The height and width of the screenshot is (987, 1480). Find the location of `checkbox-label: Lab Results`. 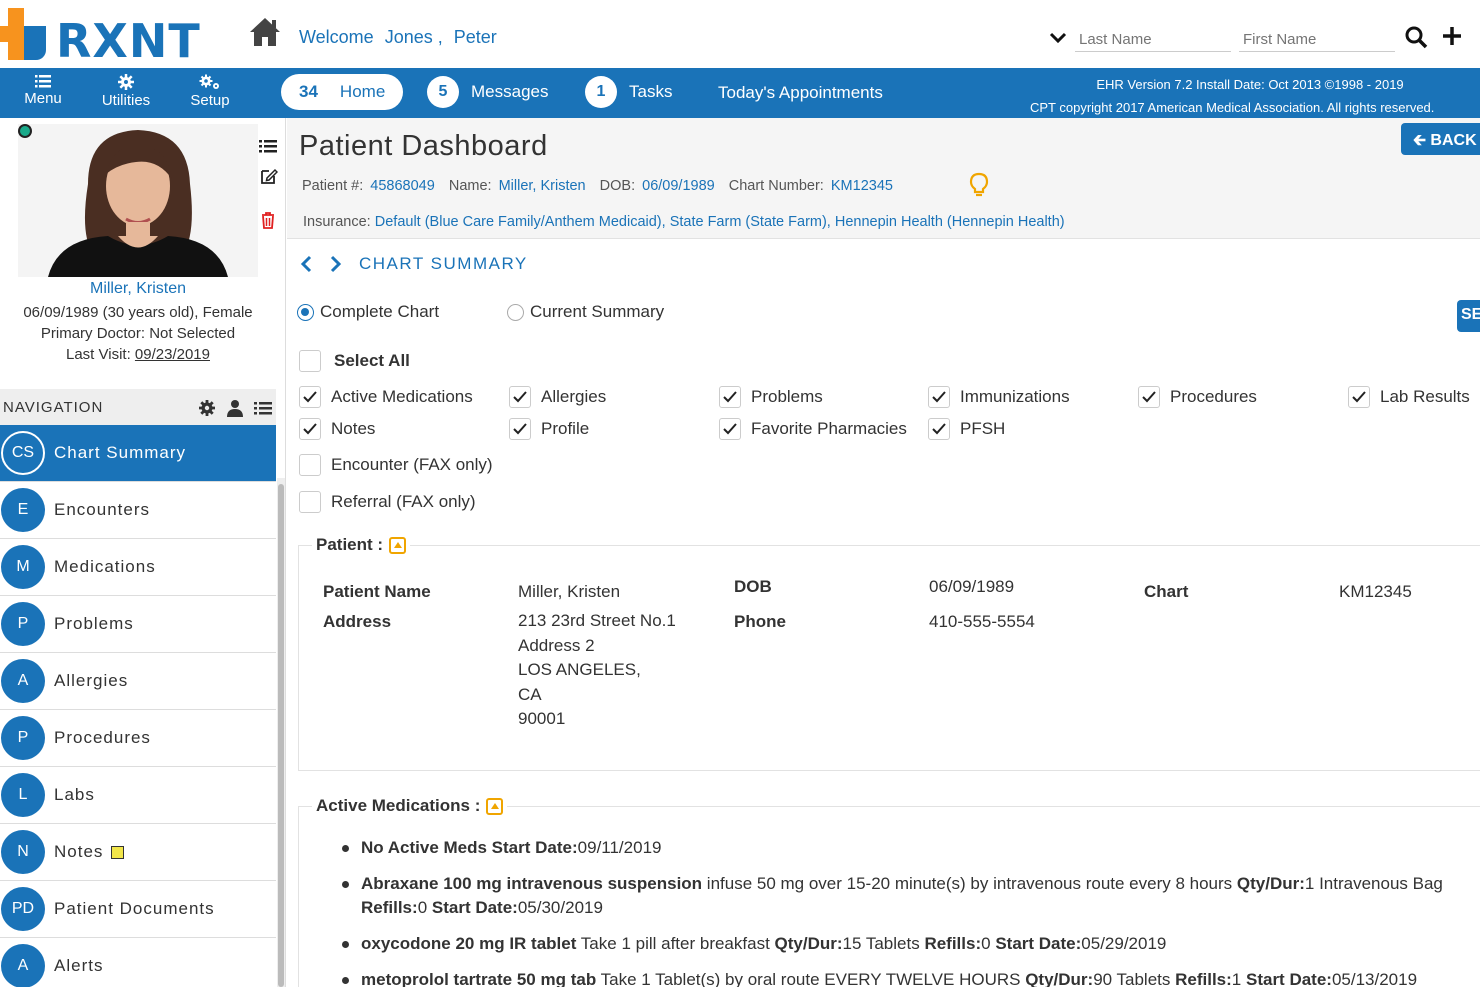

checkbox-label: Lab Results is located at coordinates (1425, 396).